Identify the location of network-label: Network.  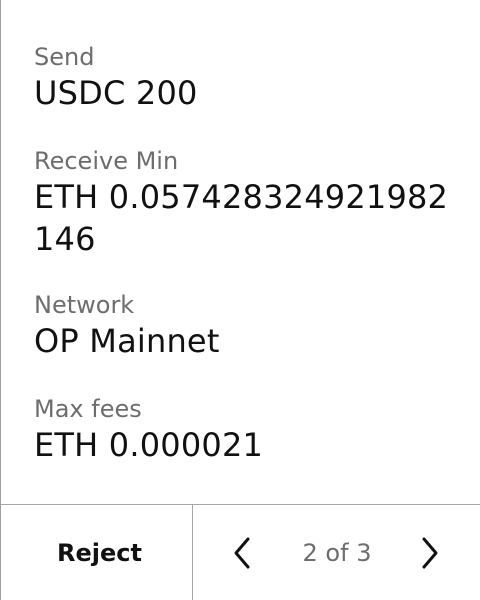
(84, 305).